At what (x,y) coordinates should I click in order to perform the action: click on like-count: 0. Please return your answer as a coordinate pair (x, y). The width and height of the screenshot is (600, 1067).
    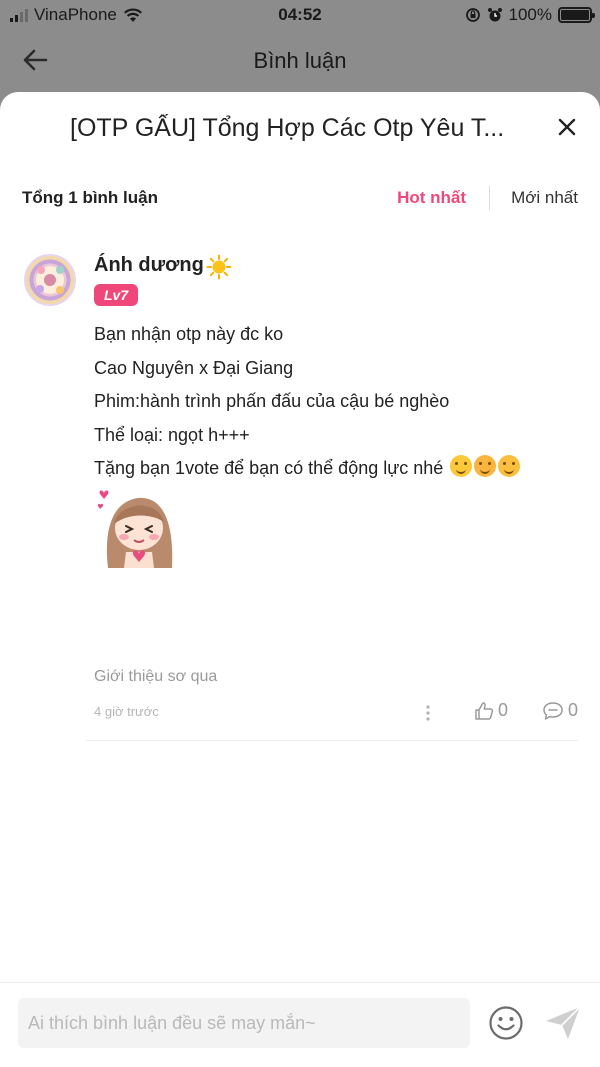
    Looking at the image, I should click on (503, 710).